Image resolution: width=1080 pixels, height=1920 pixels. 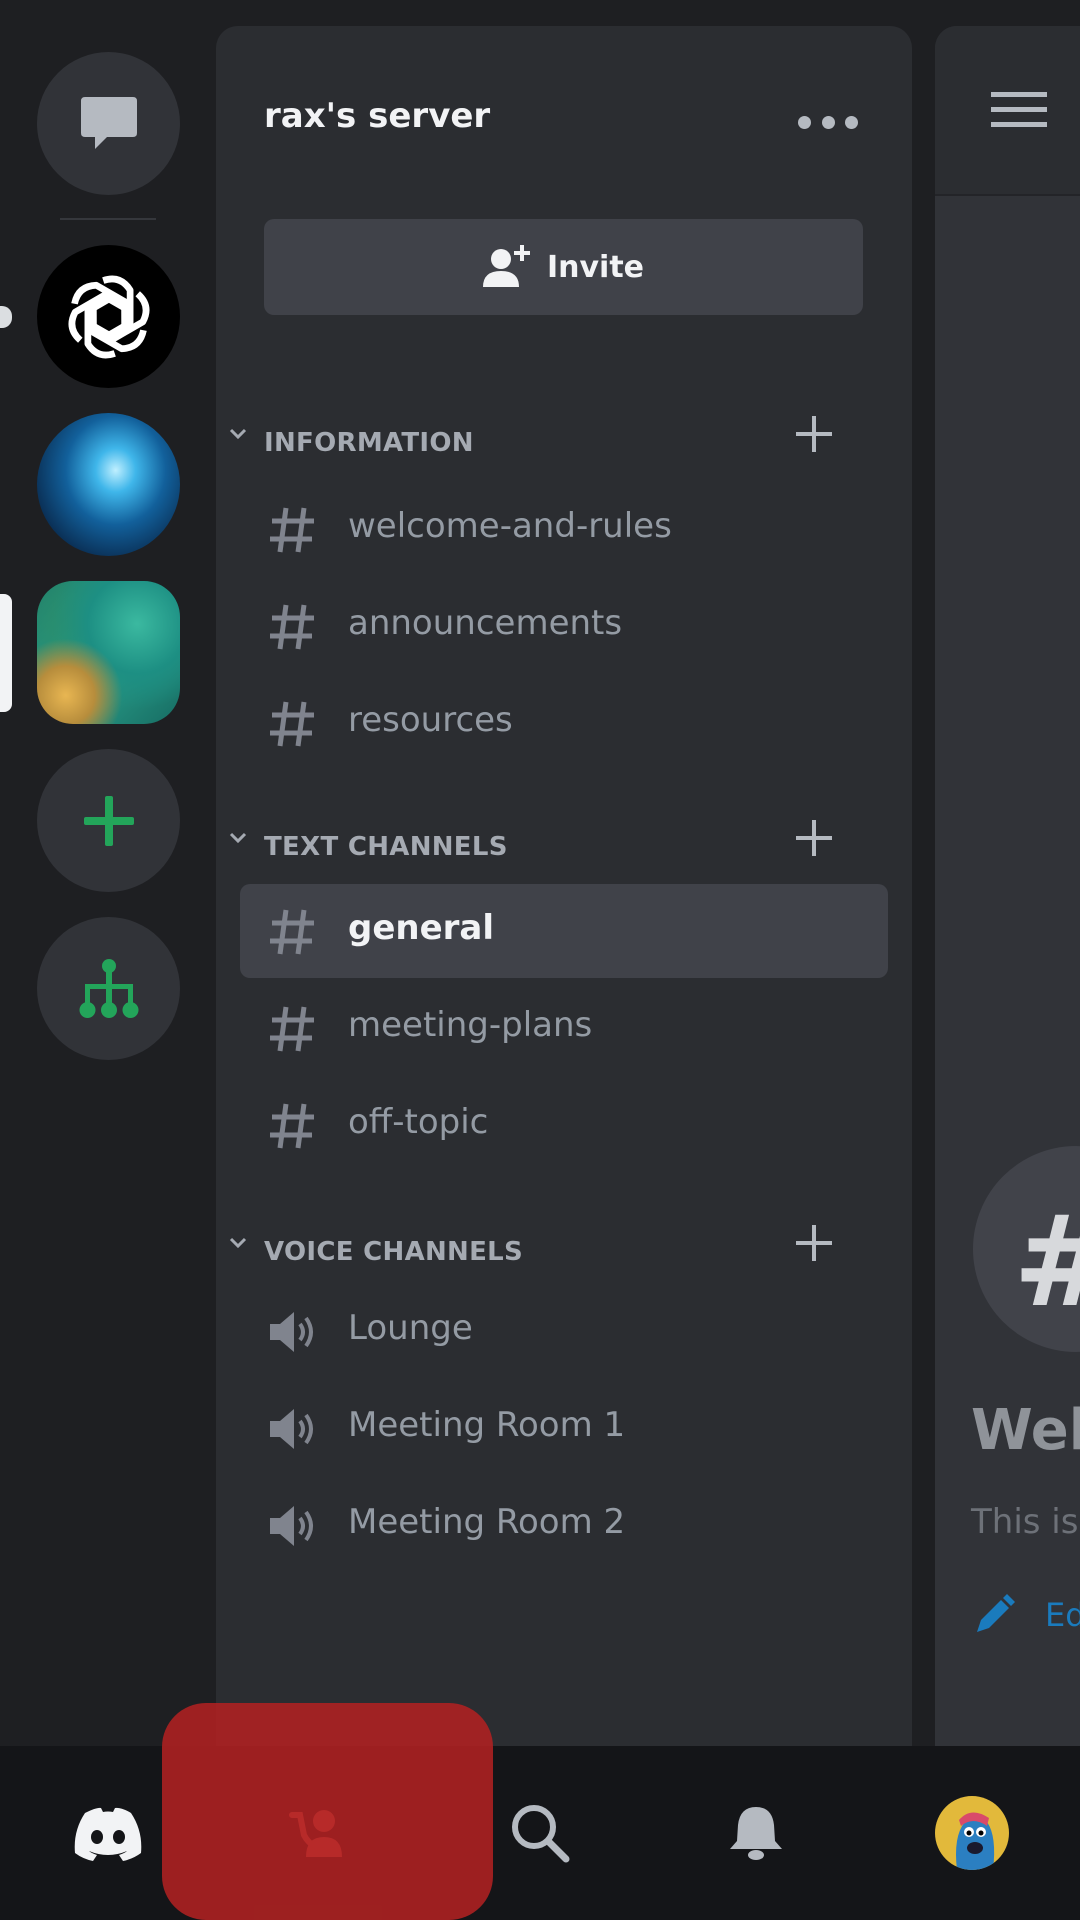 I want to click on friends-icon, so click(x=315, y=1833).